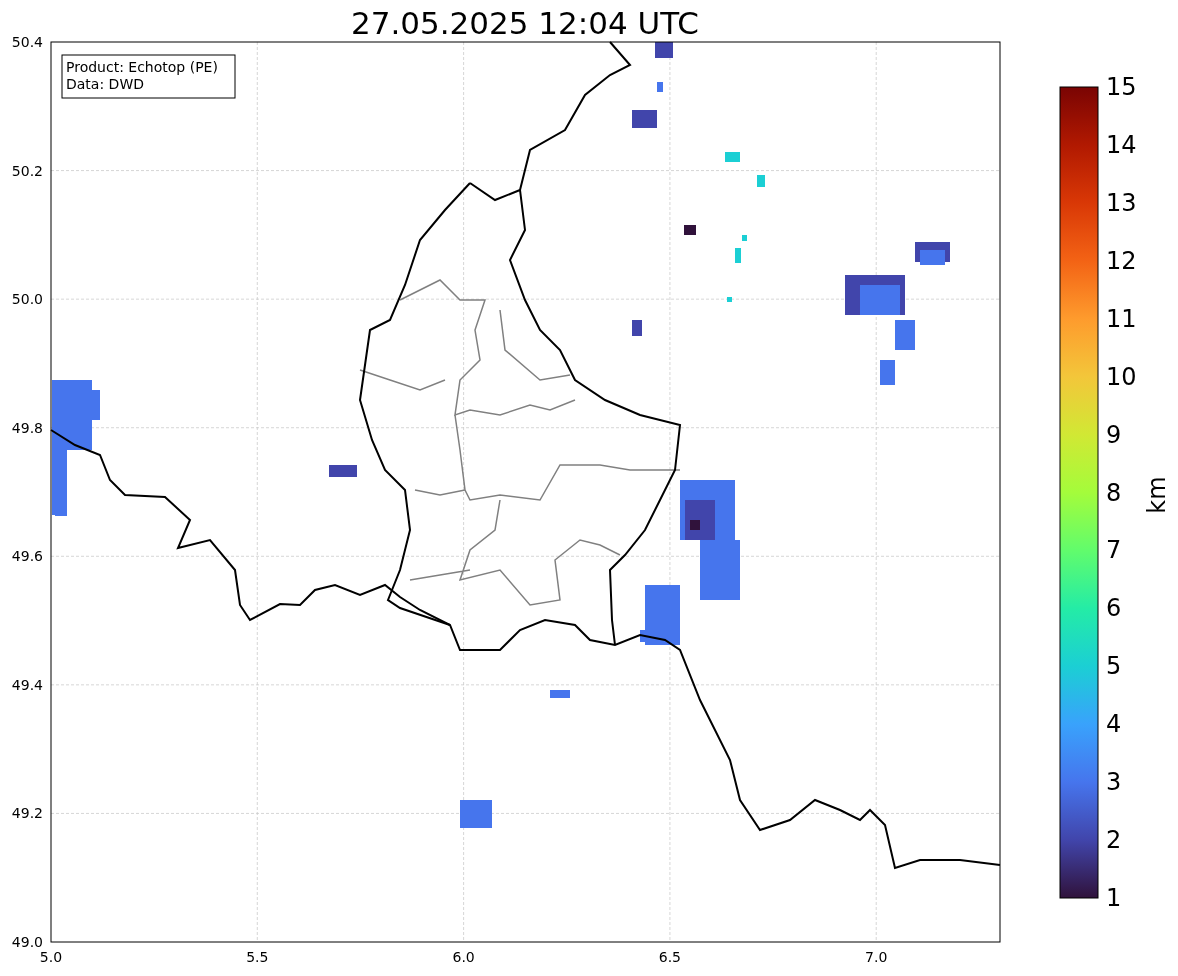  What do you see at coordinates (1114, 840) in the screenshot?
I see `colorbar-tick-label: 2` at bounding box center [1114, 840].